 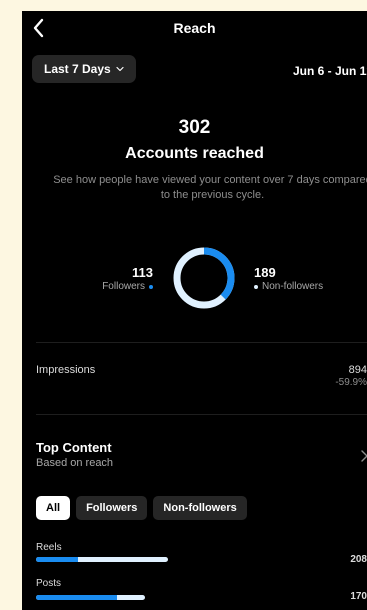 What do you see at coordinates (288, 278) in the screenshot?
I see `non-followers-stat: 189 Non-followers` at bounding box center [288, 278].